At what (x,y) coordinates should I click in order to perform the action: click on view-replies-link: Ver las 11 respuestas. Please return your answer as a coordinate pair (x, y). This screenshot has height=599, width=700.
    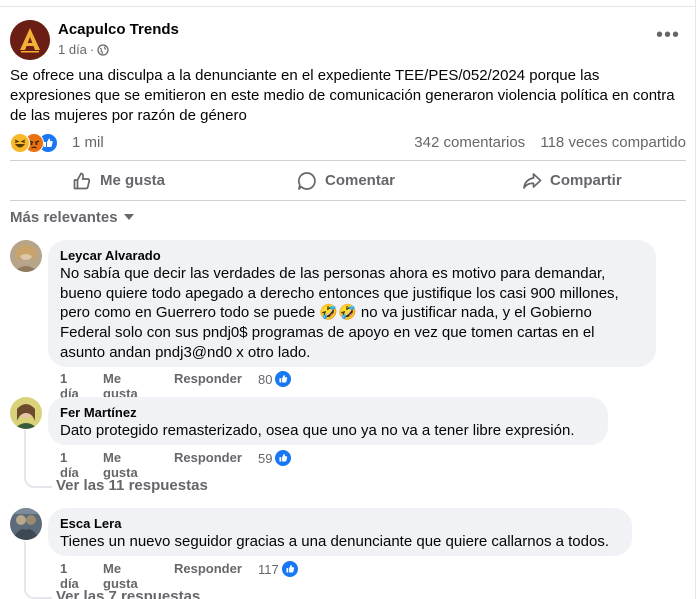
    Looking at the image, I should click on (132, 485).